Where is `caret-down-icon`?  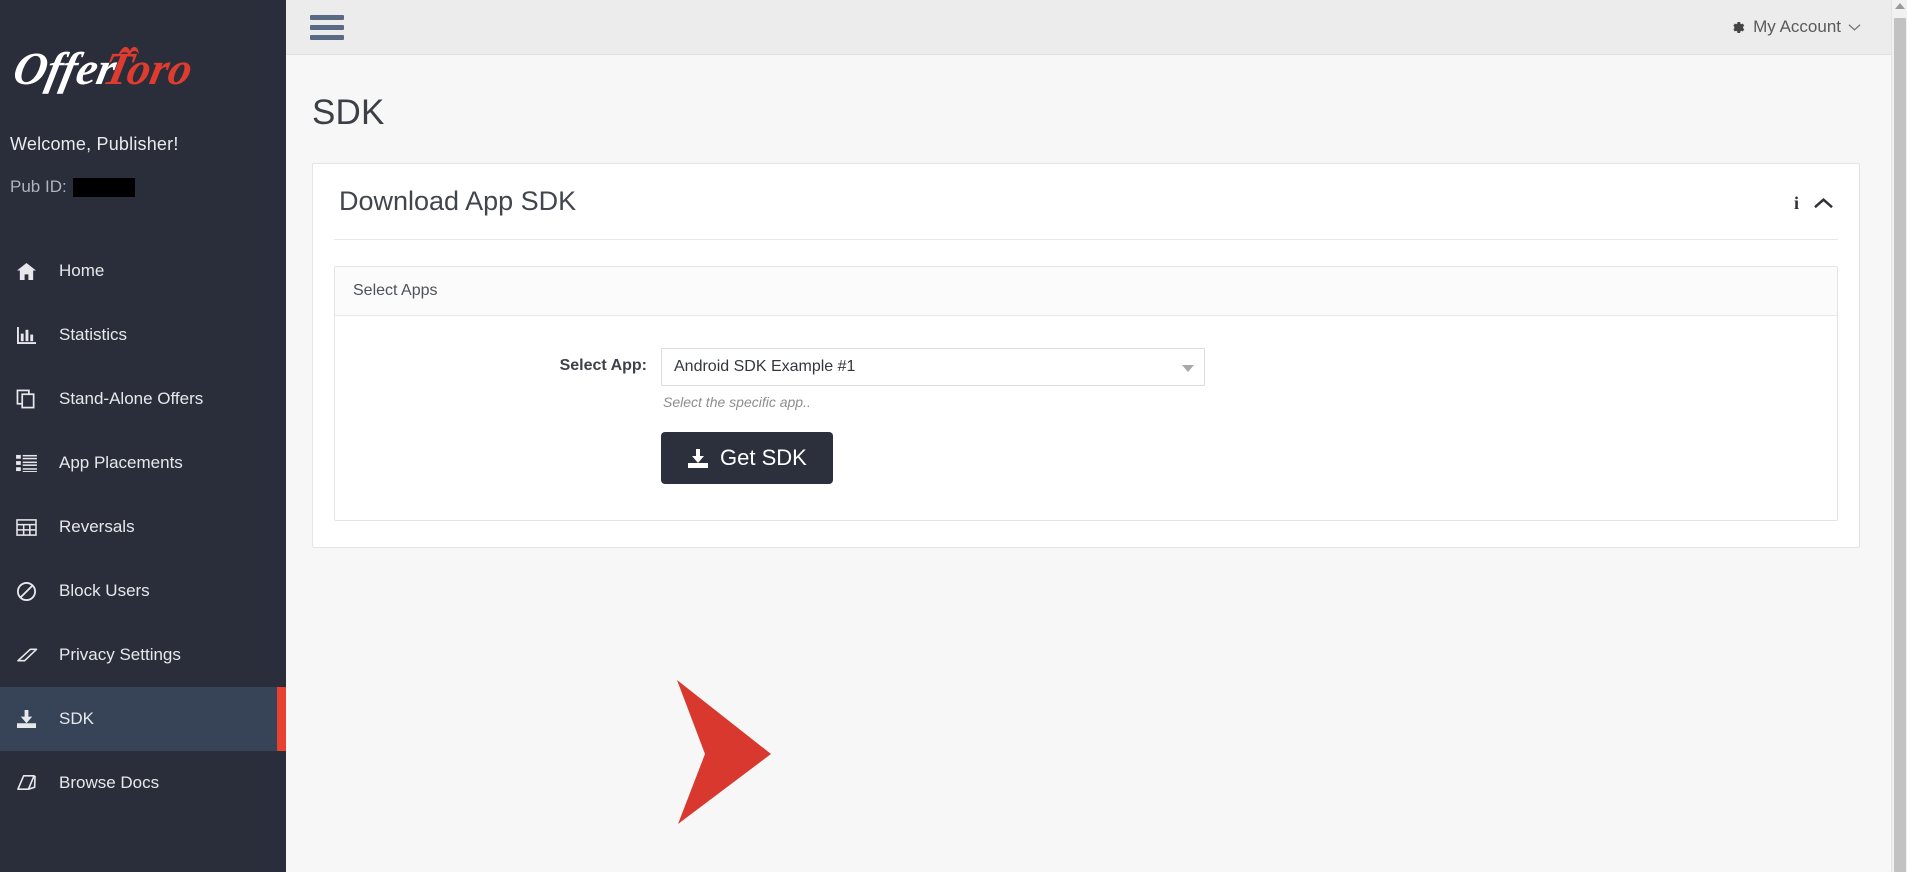 caret-down-icon is located at coordinates (1188, 368).